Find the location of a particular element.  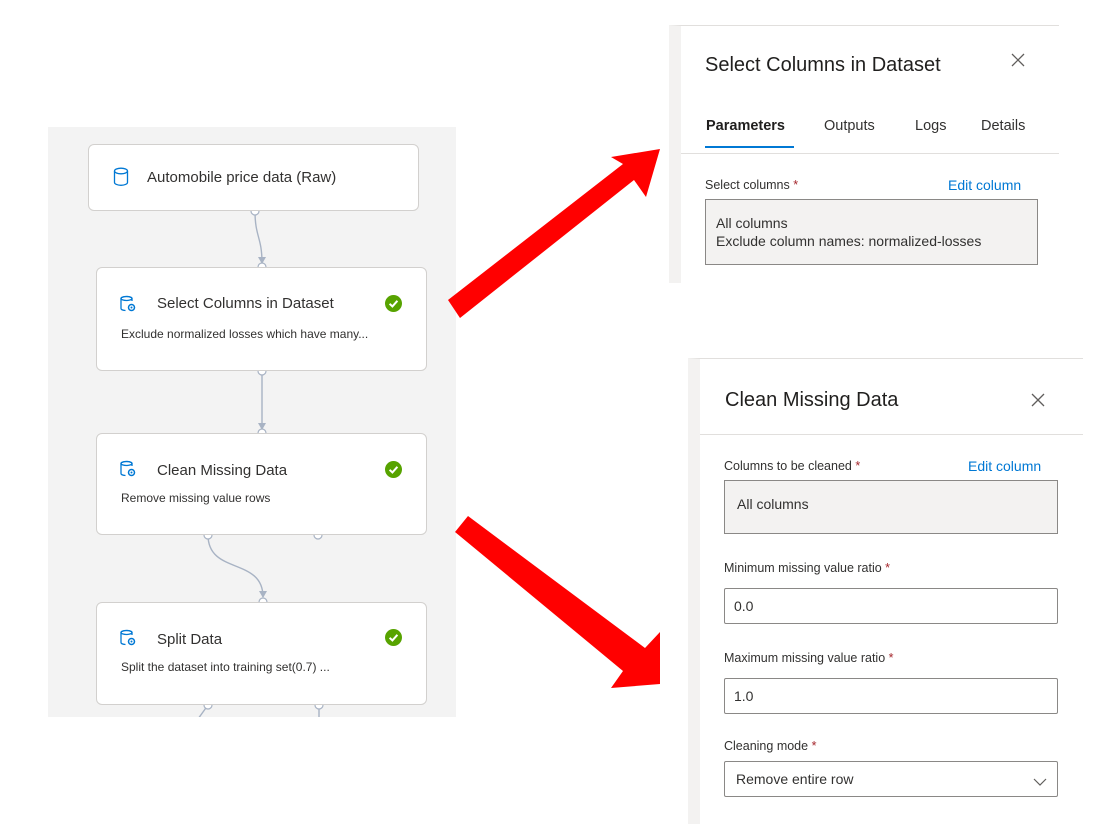

node-title: Automobile price data (Raw) is located at coordinates (242, 177).